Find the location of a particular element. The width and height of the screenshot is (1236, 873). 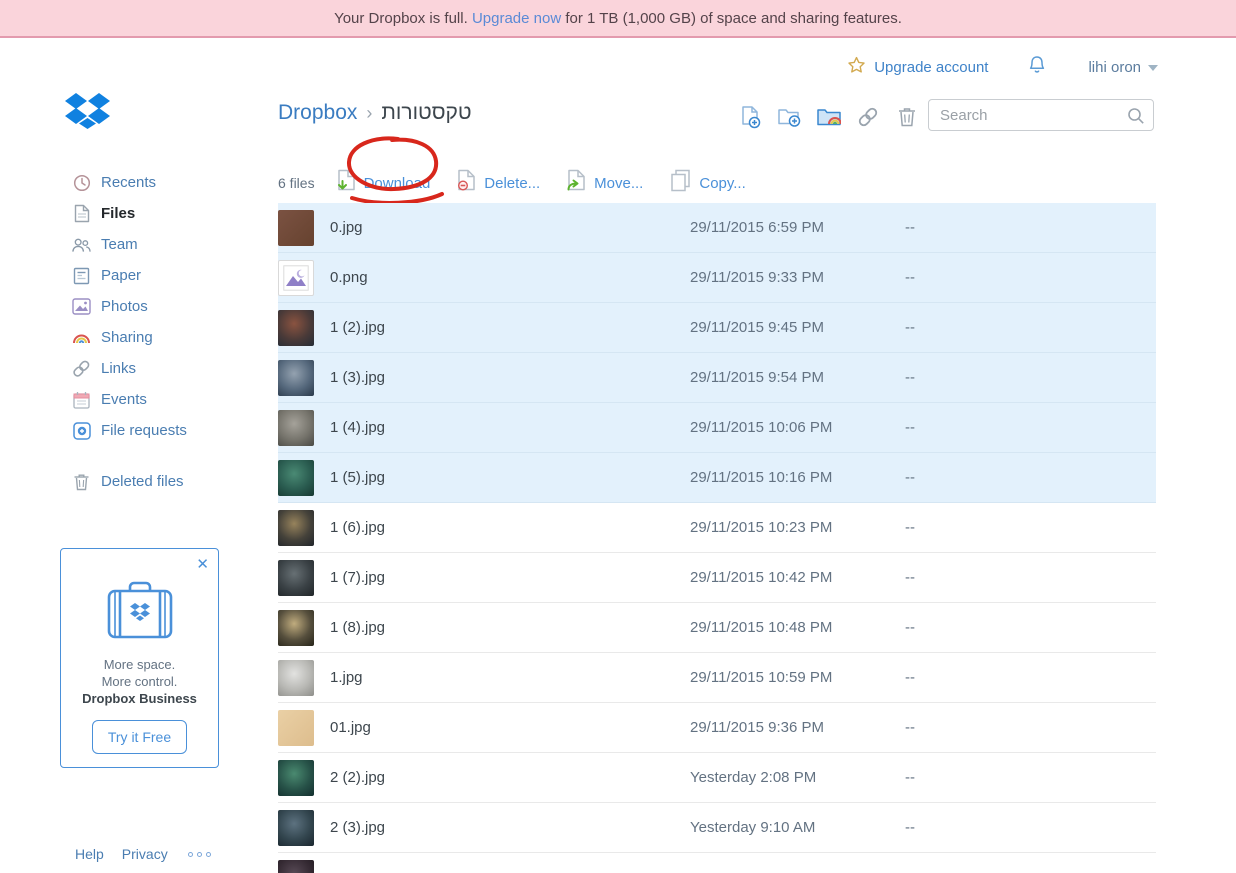

file-row: 0.png 29/11/2015 9:33 PM -- is located at coordinates (717, 278).